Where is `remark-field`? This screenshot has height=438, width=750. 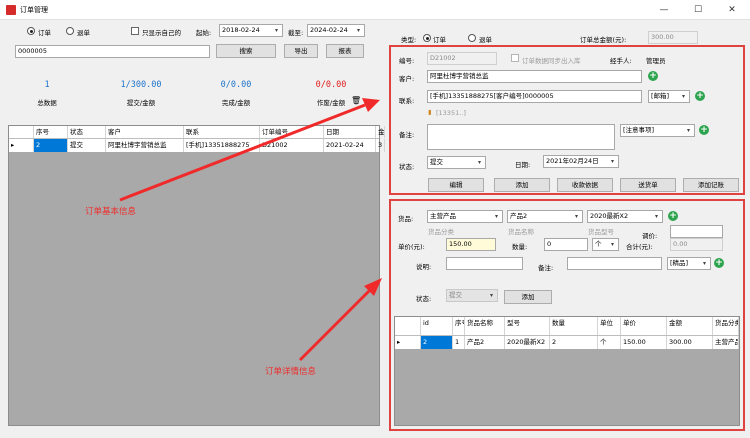 remark-field is located at coordinates (484, 263).